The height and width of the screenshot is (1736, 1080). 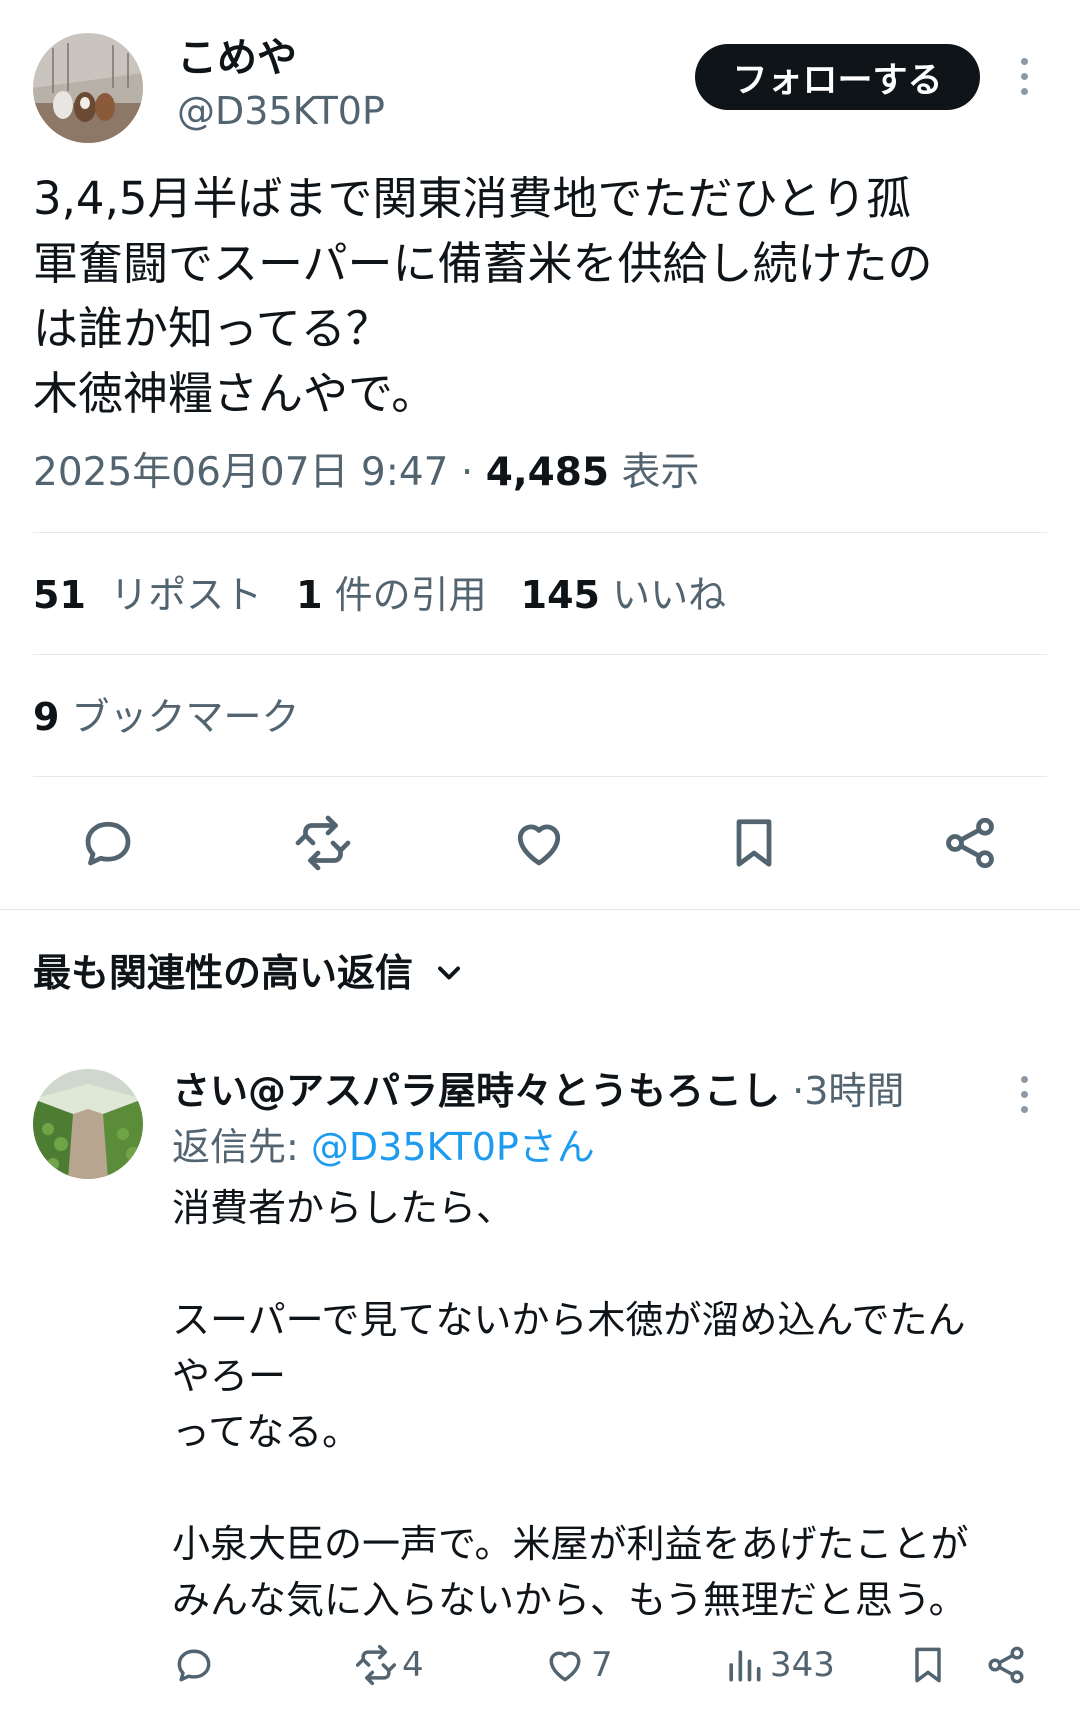 What do you see at coordinates (547, 472) in the screenshot?
I see `views-count: 4,485` at bounding box center [547, 472].